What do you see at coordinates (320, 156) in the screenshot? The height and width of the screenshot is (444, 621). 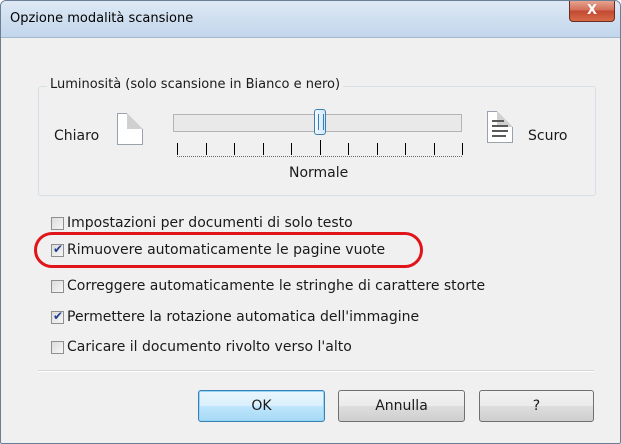 I see `brightness-slider-tick-baseline` at bounding box center [320, 156].